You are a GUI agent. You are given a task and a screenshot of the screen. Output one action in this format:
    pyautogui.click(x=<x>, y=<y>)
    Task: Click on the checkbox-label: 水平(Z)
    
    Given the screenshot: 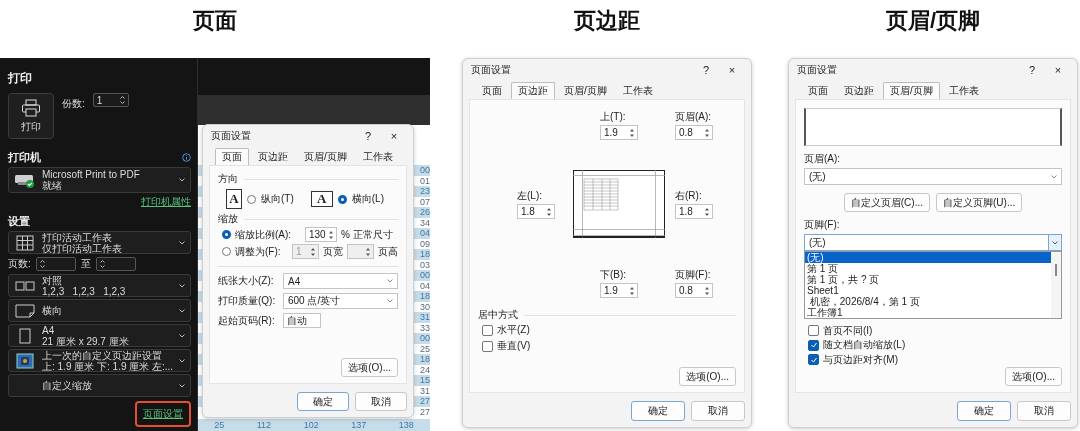 What is the action you would take?
    pyautogui.click(x=513, y=330)
    